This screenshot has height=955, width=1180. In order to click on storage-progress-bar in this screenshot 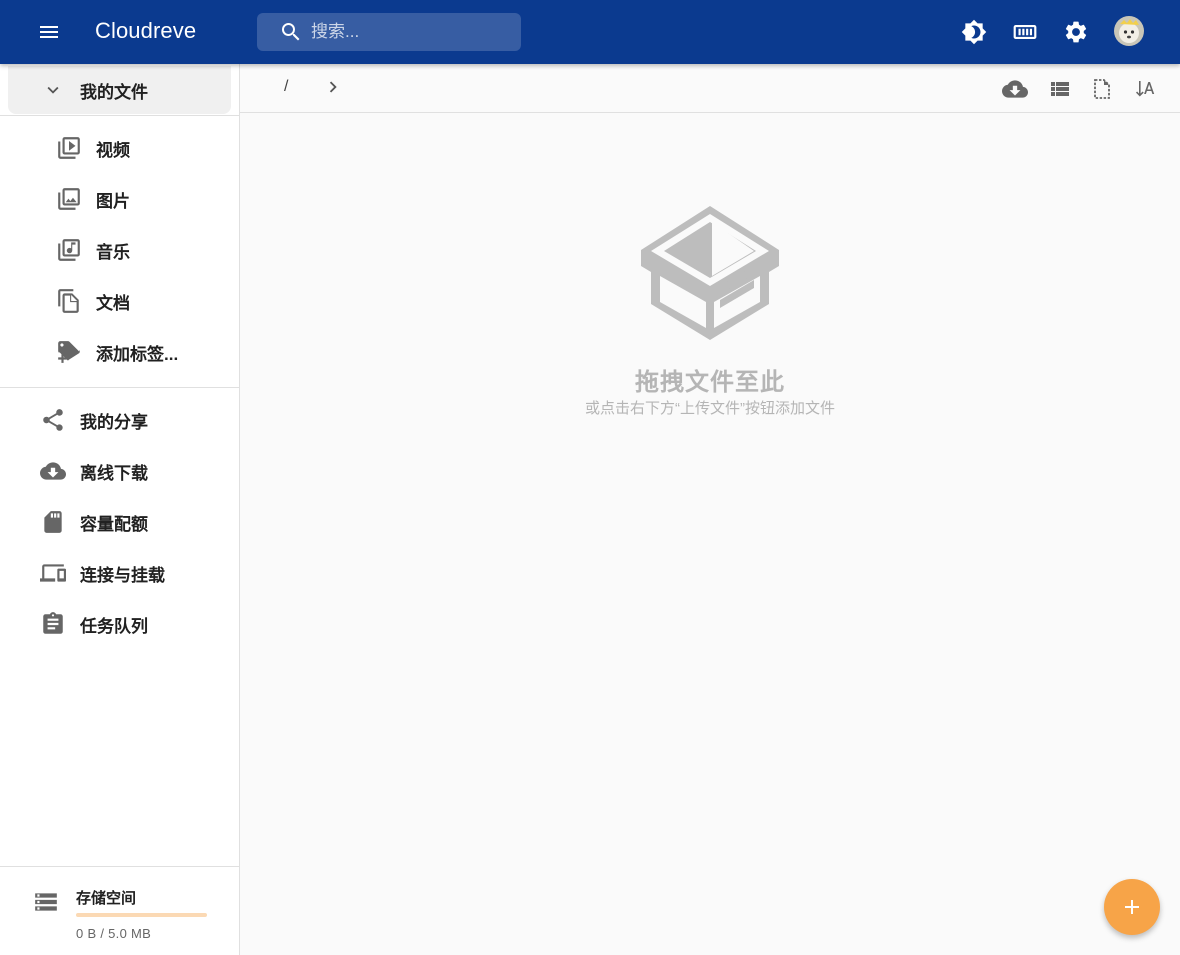, I will do `click(141, 915)`.